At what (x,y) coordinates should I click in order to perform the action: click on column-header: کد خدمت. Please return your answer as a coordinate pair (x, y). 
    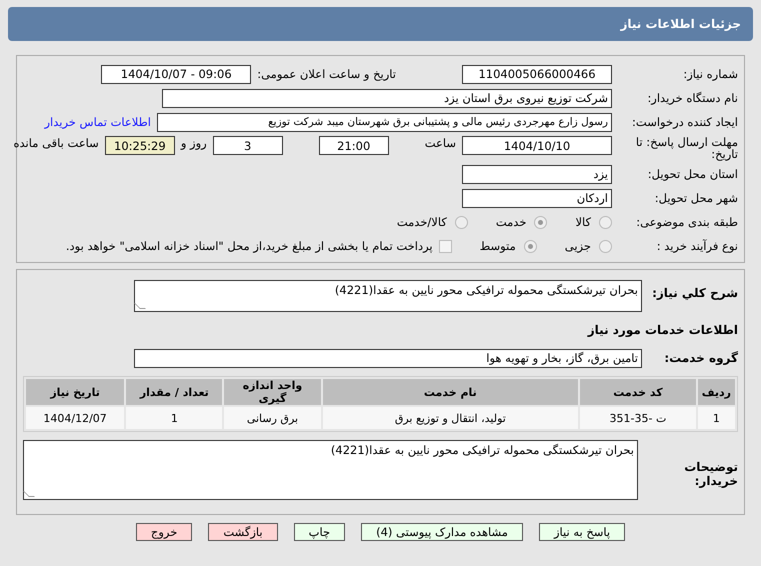
    Looking at the image, I should click on (638, 392).